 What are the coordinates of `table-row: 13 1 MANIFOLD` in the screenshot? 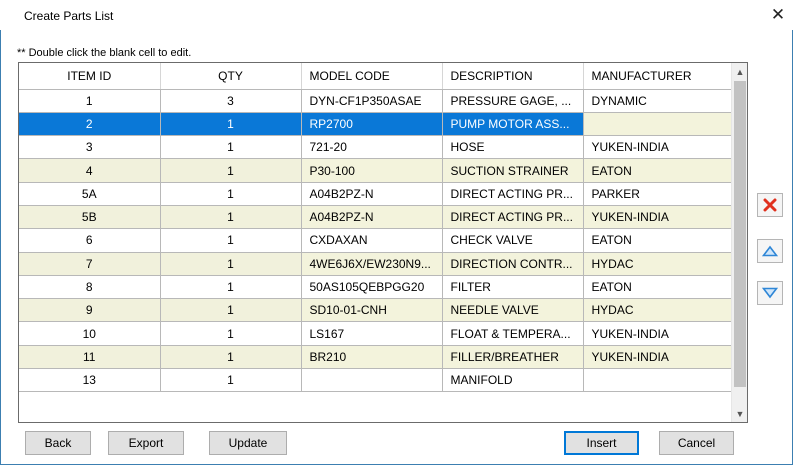 It's located at (376, 380).